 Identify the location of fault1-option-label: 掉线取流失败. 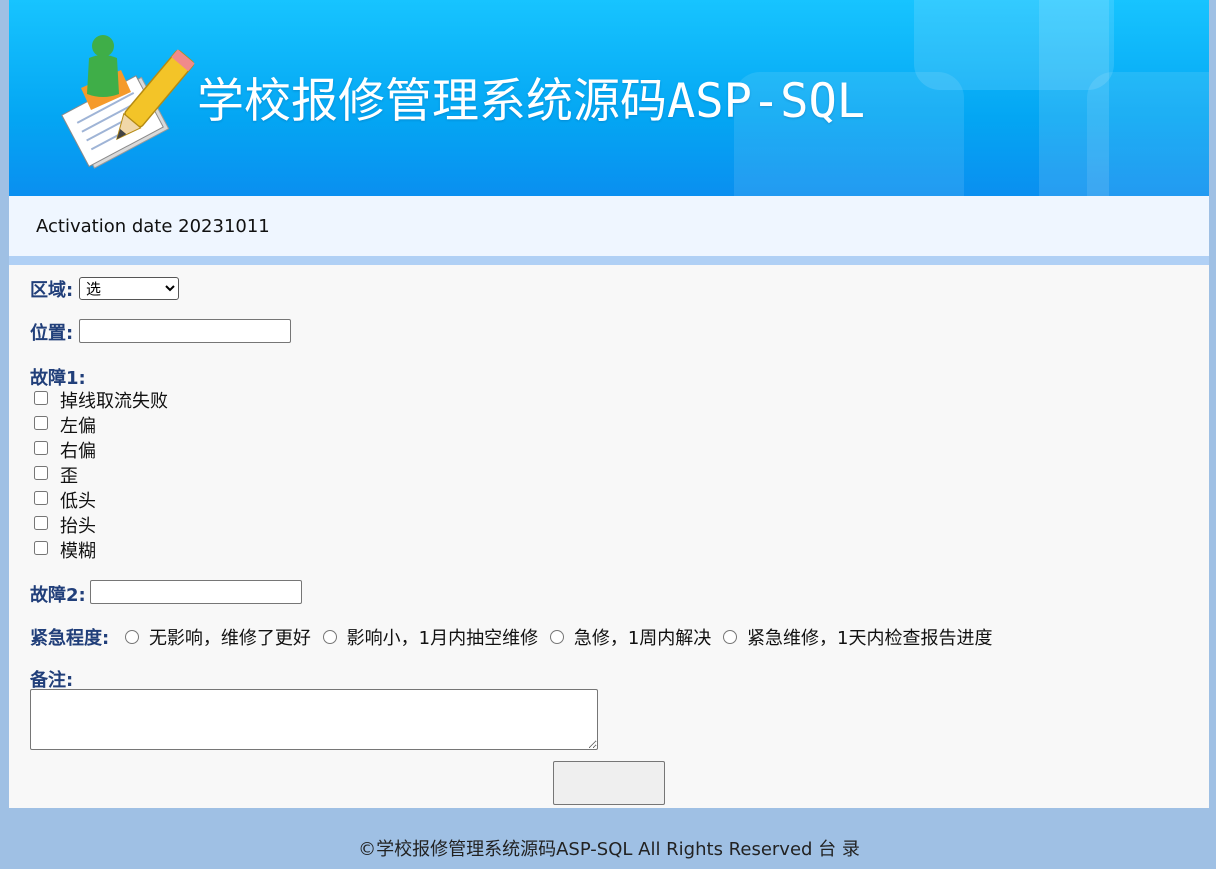
(114, 401).